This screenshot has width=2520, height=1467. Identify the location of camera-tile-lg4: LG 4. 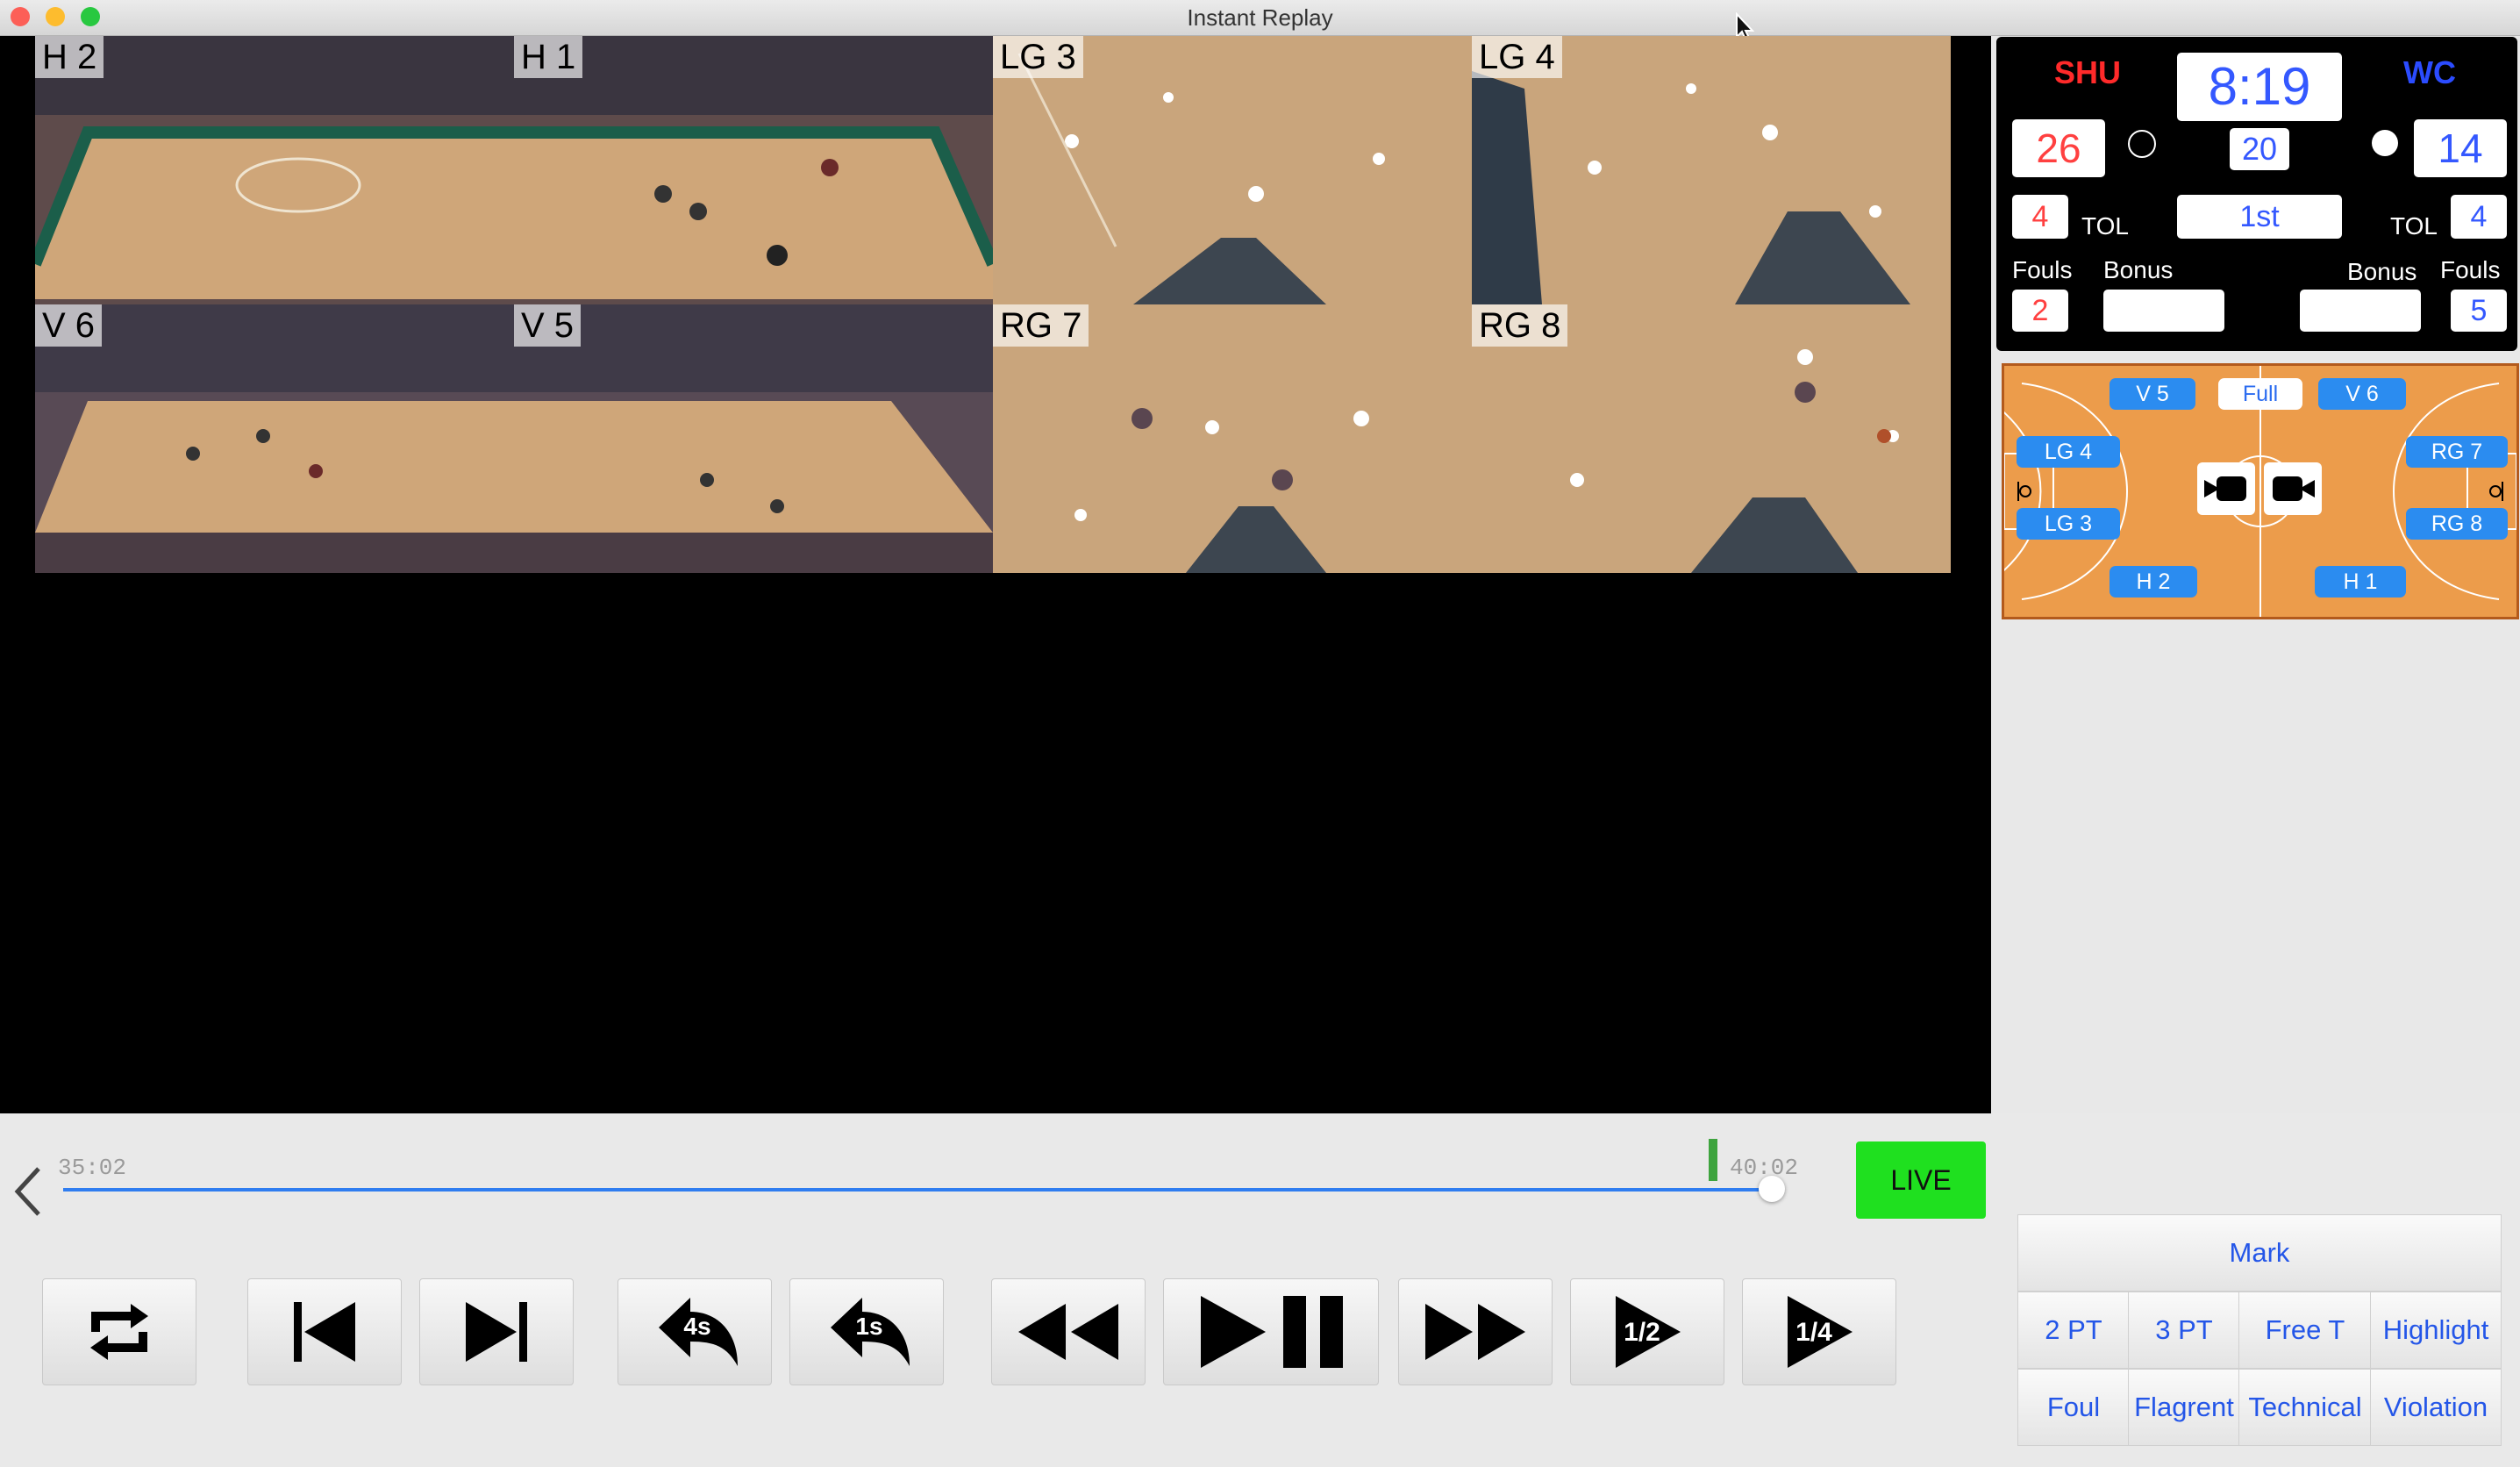
(1711, 170).